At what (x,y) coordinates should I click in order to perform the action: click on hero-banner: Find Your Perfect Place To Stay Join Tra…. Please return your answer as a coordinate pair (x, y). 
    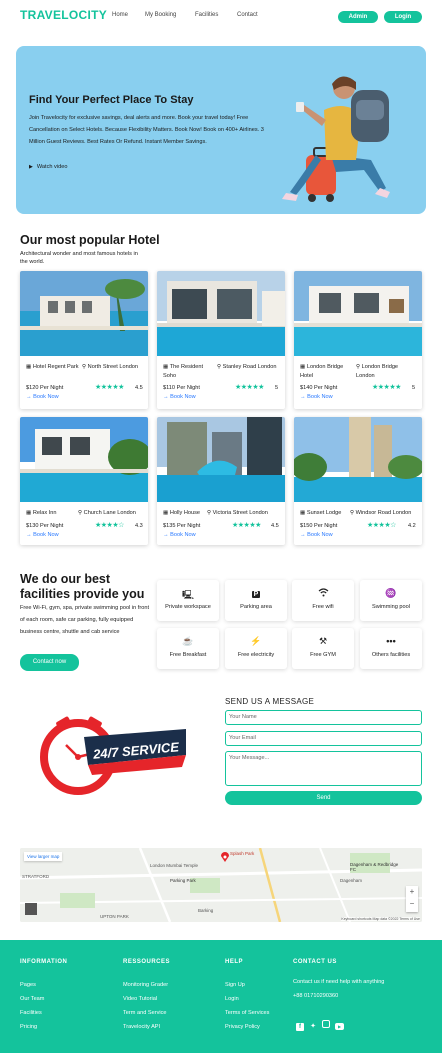
    Looking at the image, I should click on (221, 130).